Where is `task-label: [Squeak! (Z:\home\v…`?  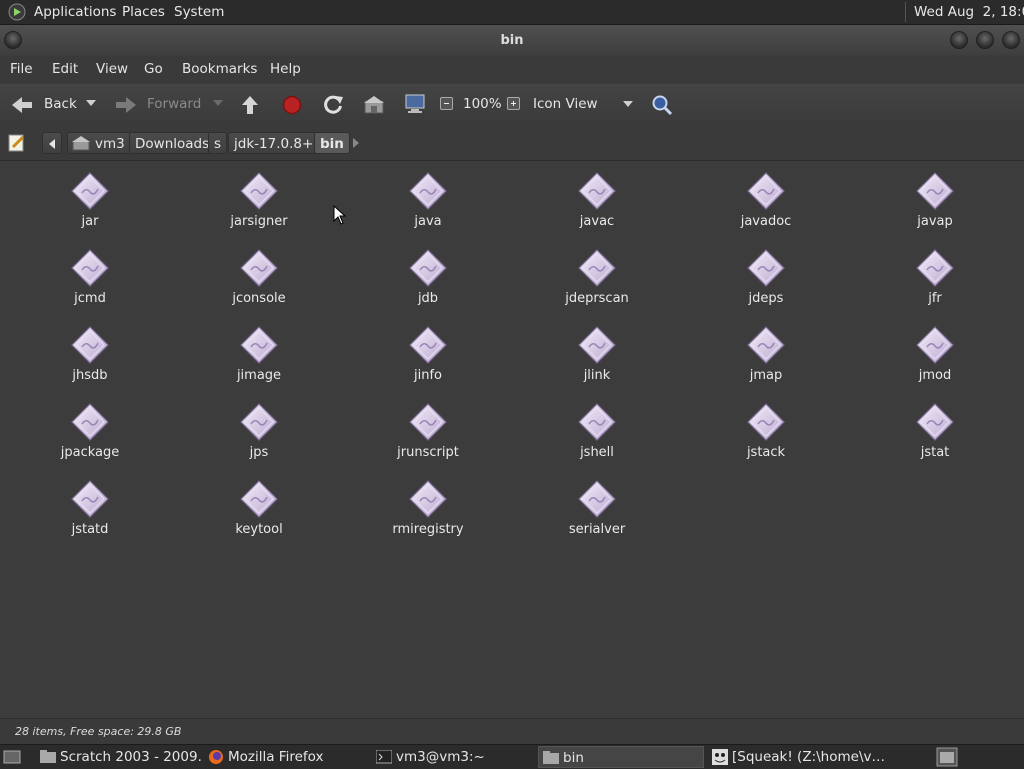 task-label: [Squeak! (Z:\home\v… is located at coordinates (808, 757).